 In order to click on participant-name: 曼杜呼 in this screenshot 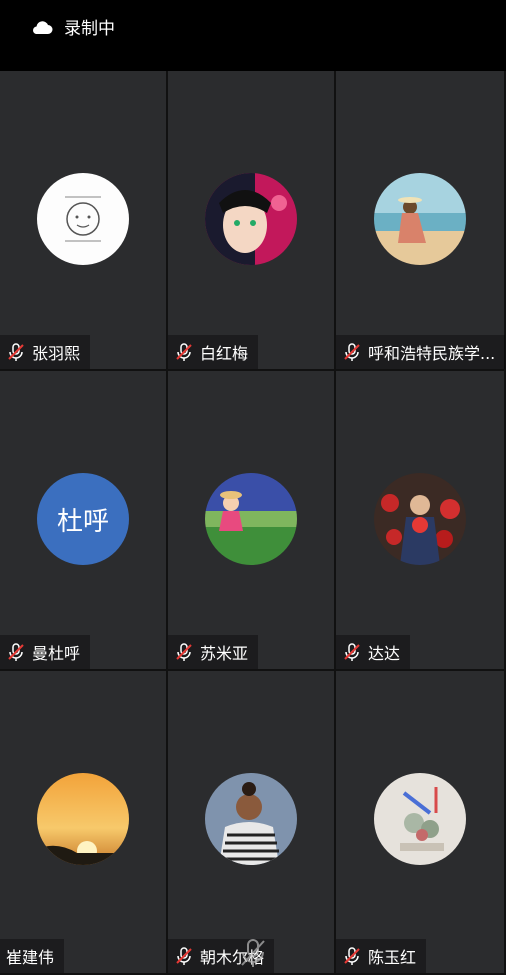, I will do `click(56, 653)`.